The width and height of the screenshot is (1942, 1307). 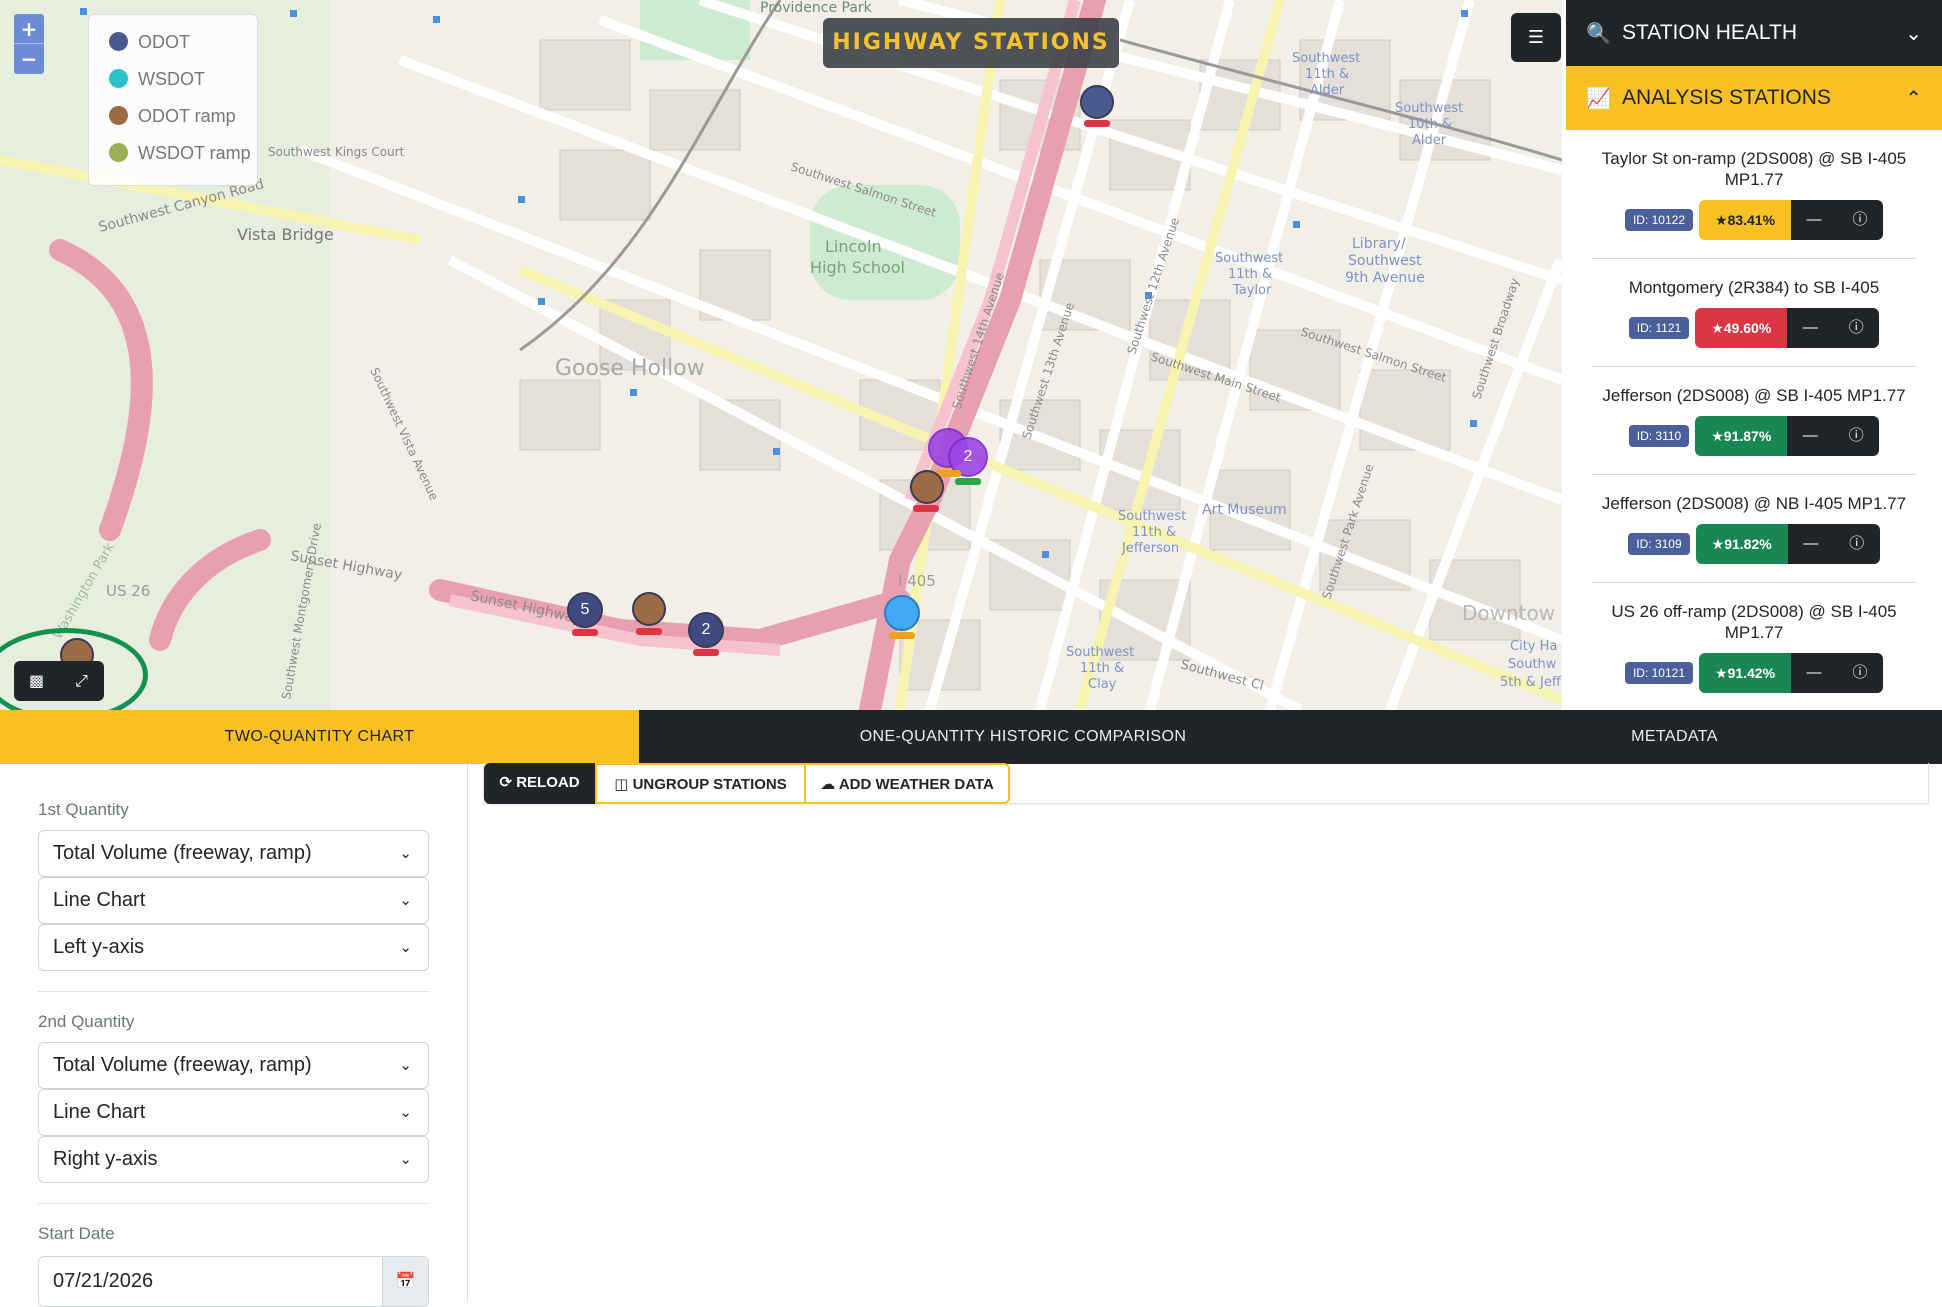 I want to click on svg-text: Vista Bridge, so click(x=285, y=234).